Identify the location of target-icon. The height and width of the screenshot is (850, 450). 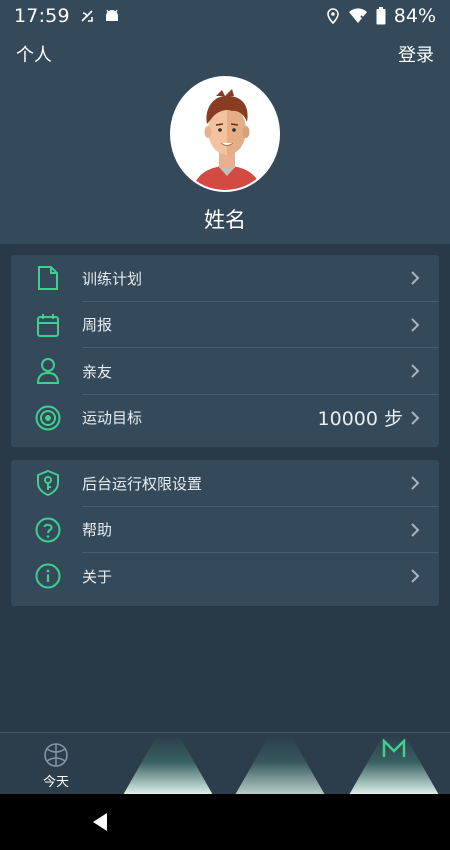
(48, 418).